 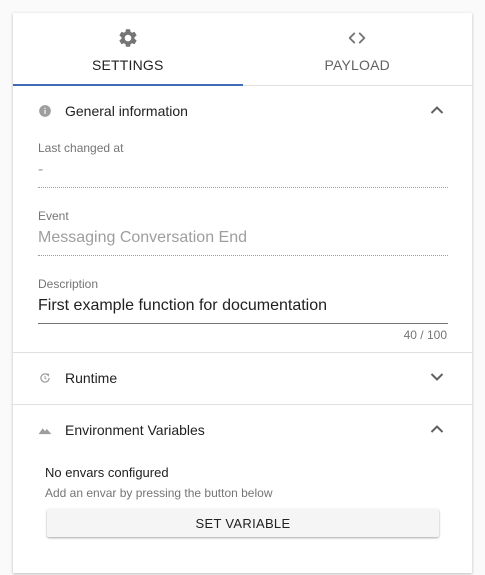 I want to click on last-changed-underline, so click(x=243, y=187).